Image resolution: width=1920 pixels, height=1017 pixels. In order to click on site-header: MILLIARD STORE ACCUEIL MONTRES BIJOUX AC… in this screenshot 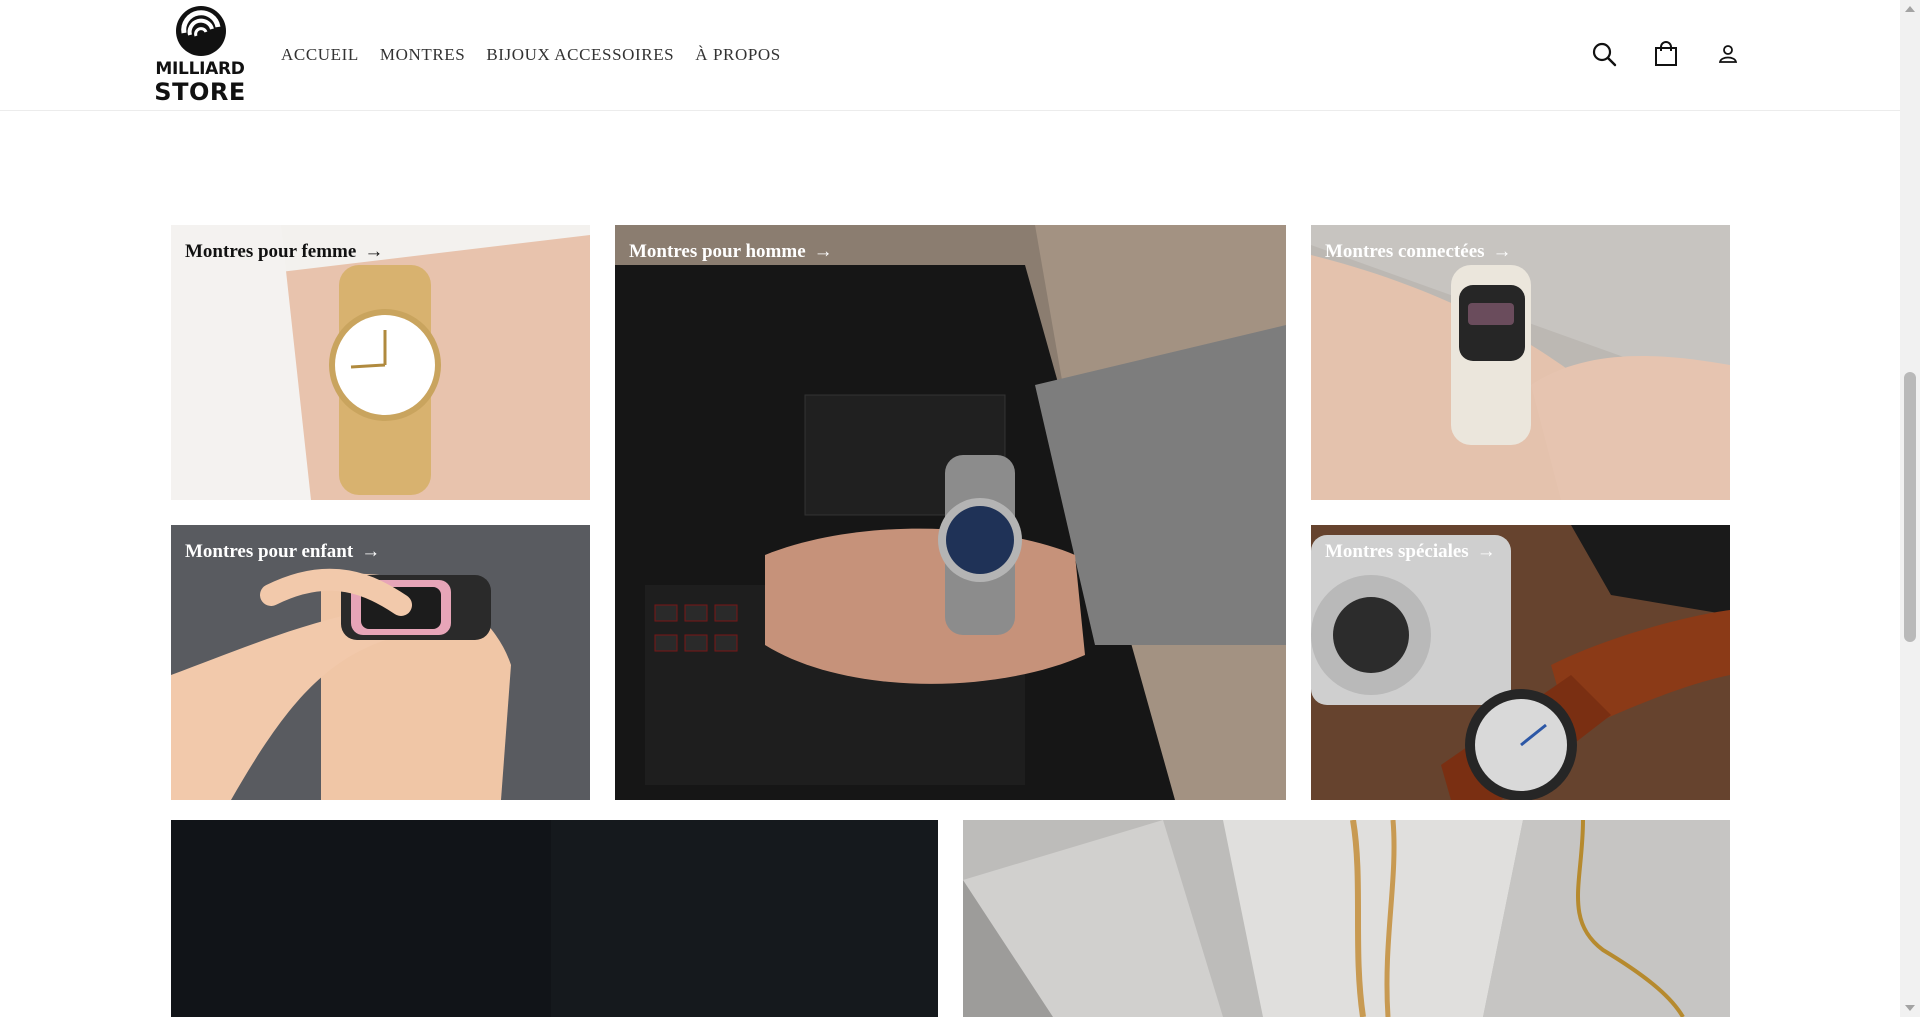, I will do `click(950, 55)`.